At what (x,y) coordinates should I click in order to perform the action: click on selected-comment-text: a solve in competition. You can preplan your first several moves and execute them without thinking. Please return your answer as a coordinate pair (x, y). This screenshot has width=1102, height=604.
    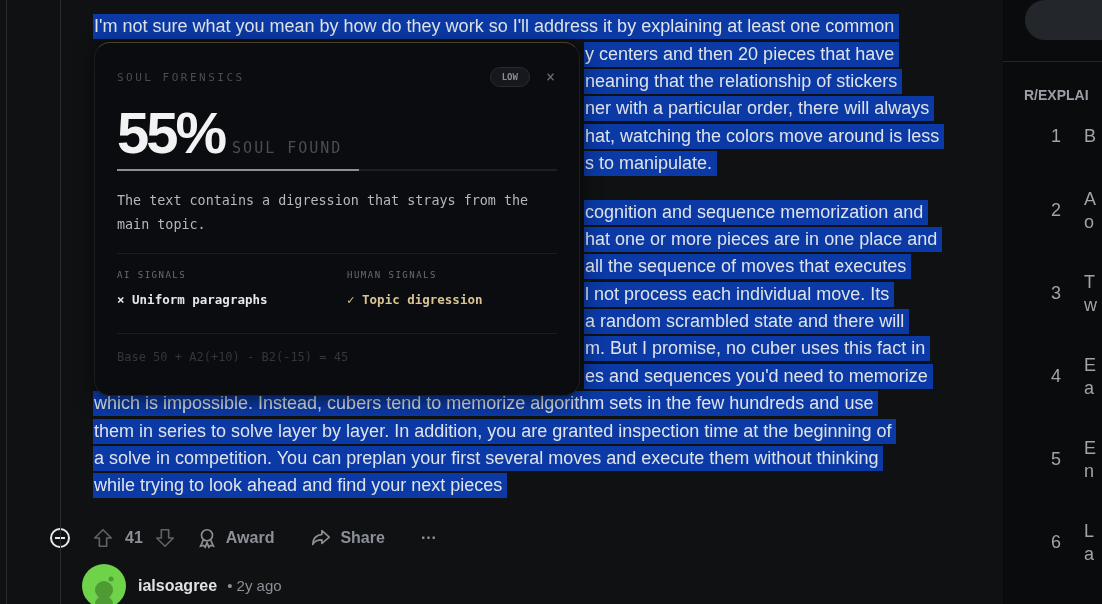
    Looking at the image, I should click on (488, 459).